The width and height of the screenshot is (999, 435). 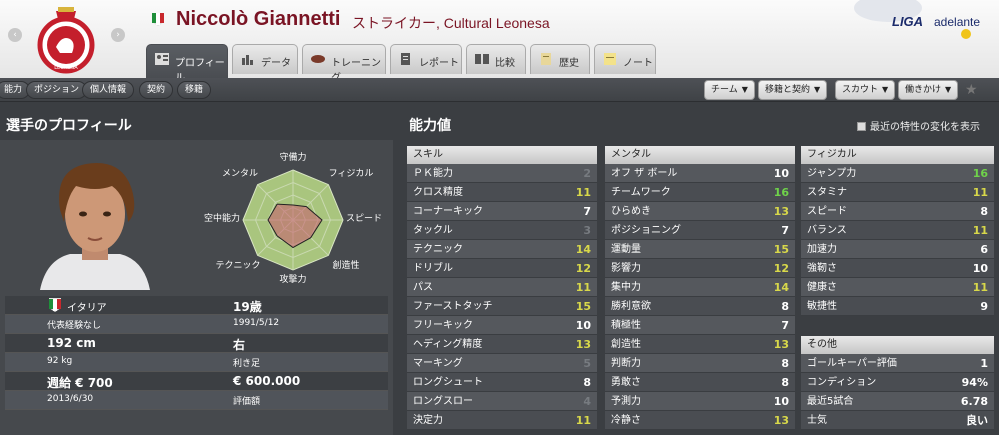 What do you see at coordinates (700, 306) in the screenshot?
I see `attribute-row: 勝利意欲 8` at bounding box center [700, 306].